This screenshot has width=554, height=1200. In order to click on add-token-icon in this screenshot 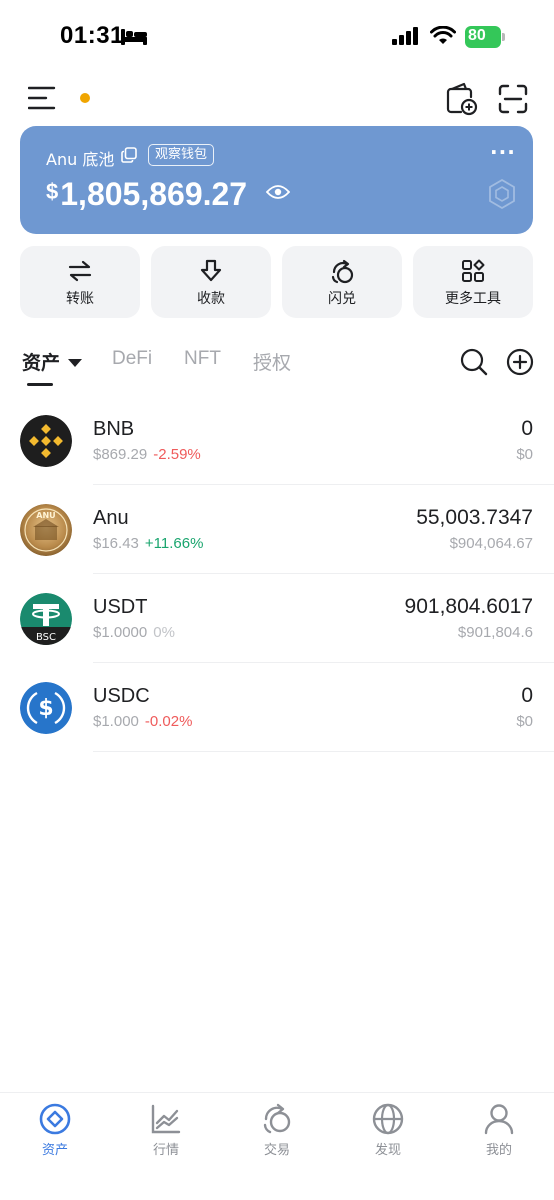, I will do `click(520, 362)`.